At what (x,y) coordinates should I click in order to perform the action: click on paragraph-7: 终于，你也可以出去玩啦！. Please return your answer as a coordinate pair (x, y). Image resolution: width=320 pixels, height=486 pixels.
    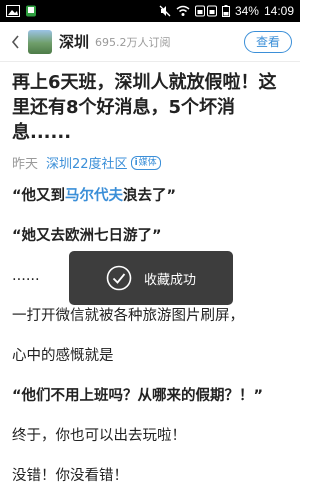
    Looking at the image, I should click on (99, 436).